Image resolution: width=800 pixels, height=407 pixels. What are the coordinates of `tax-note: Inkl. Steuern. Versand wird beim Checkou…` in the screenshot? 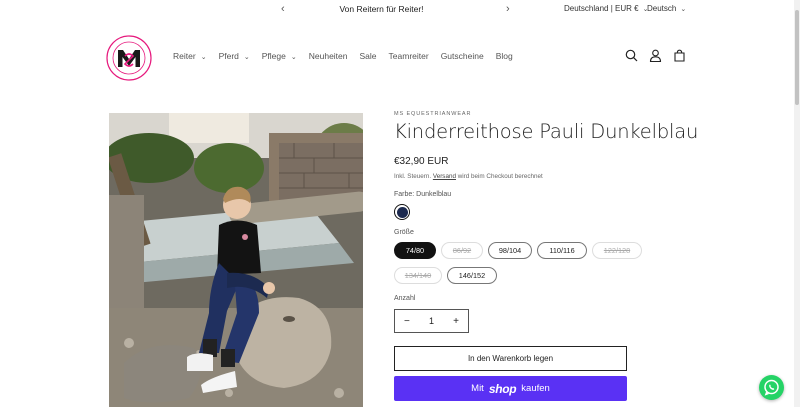 It's located at (468, 176).